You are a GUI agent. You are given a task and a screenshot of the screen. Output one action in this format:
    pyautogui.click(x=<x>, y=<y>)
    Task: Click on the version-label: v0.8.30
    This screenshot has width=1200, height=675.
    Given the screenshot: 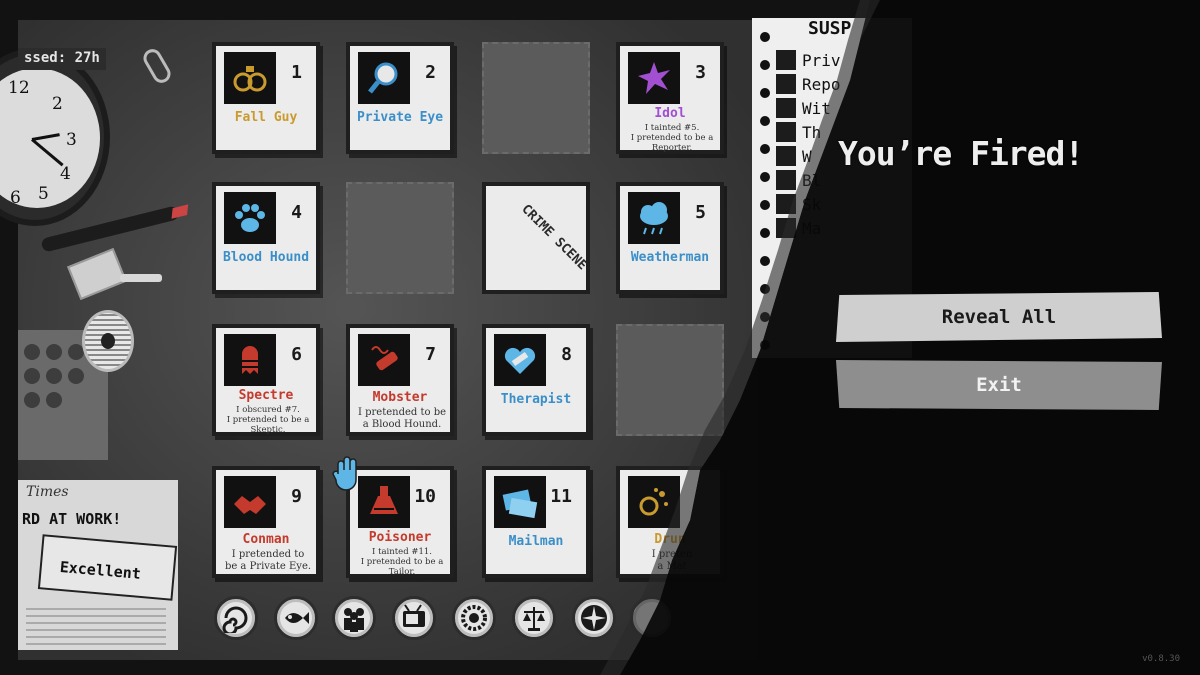 What is the action you would take?
    pyautogui.click(x=1161, y=659)
    